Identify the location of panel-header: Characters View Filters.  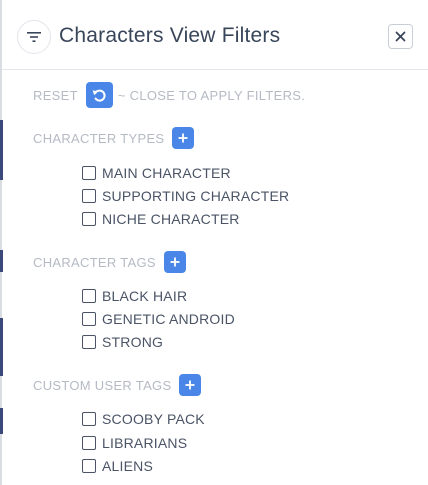
(215, 35).